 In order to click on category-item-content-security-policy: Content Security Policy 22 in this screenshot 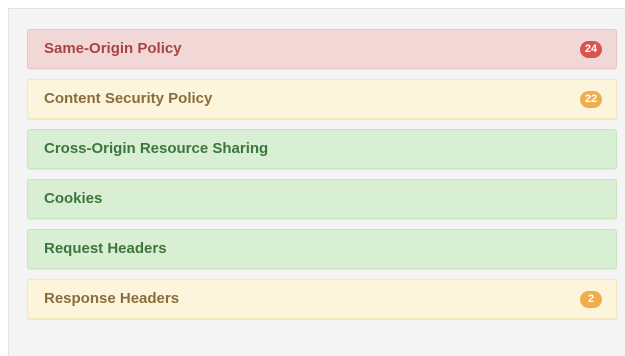, I will do `click(322, 99)`.